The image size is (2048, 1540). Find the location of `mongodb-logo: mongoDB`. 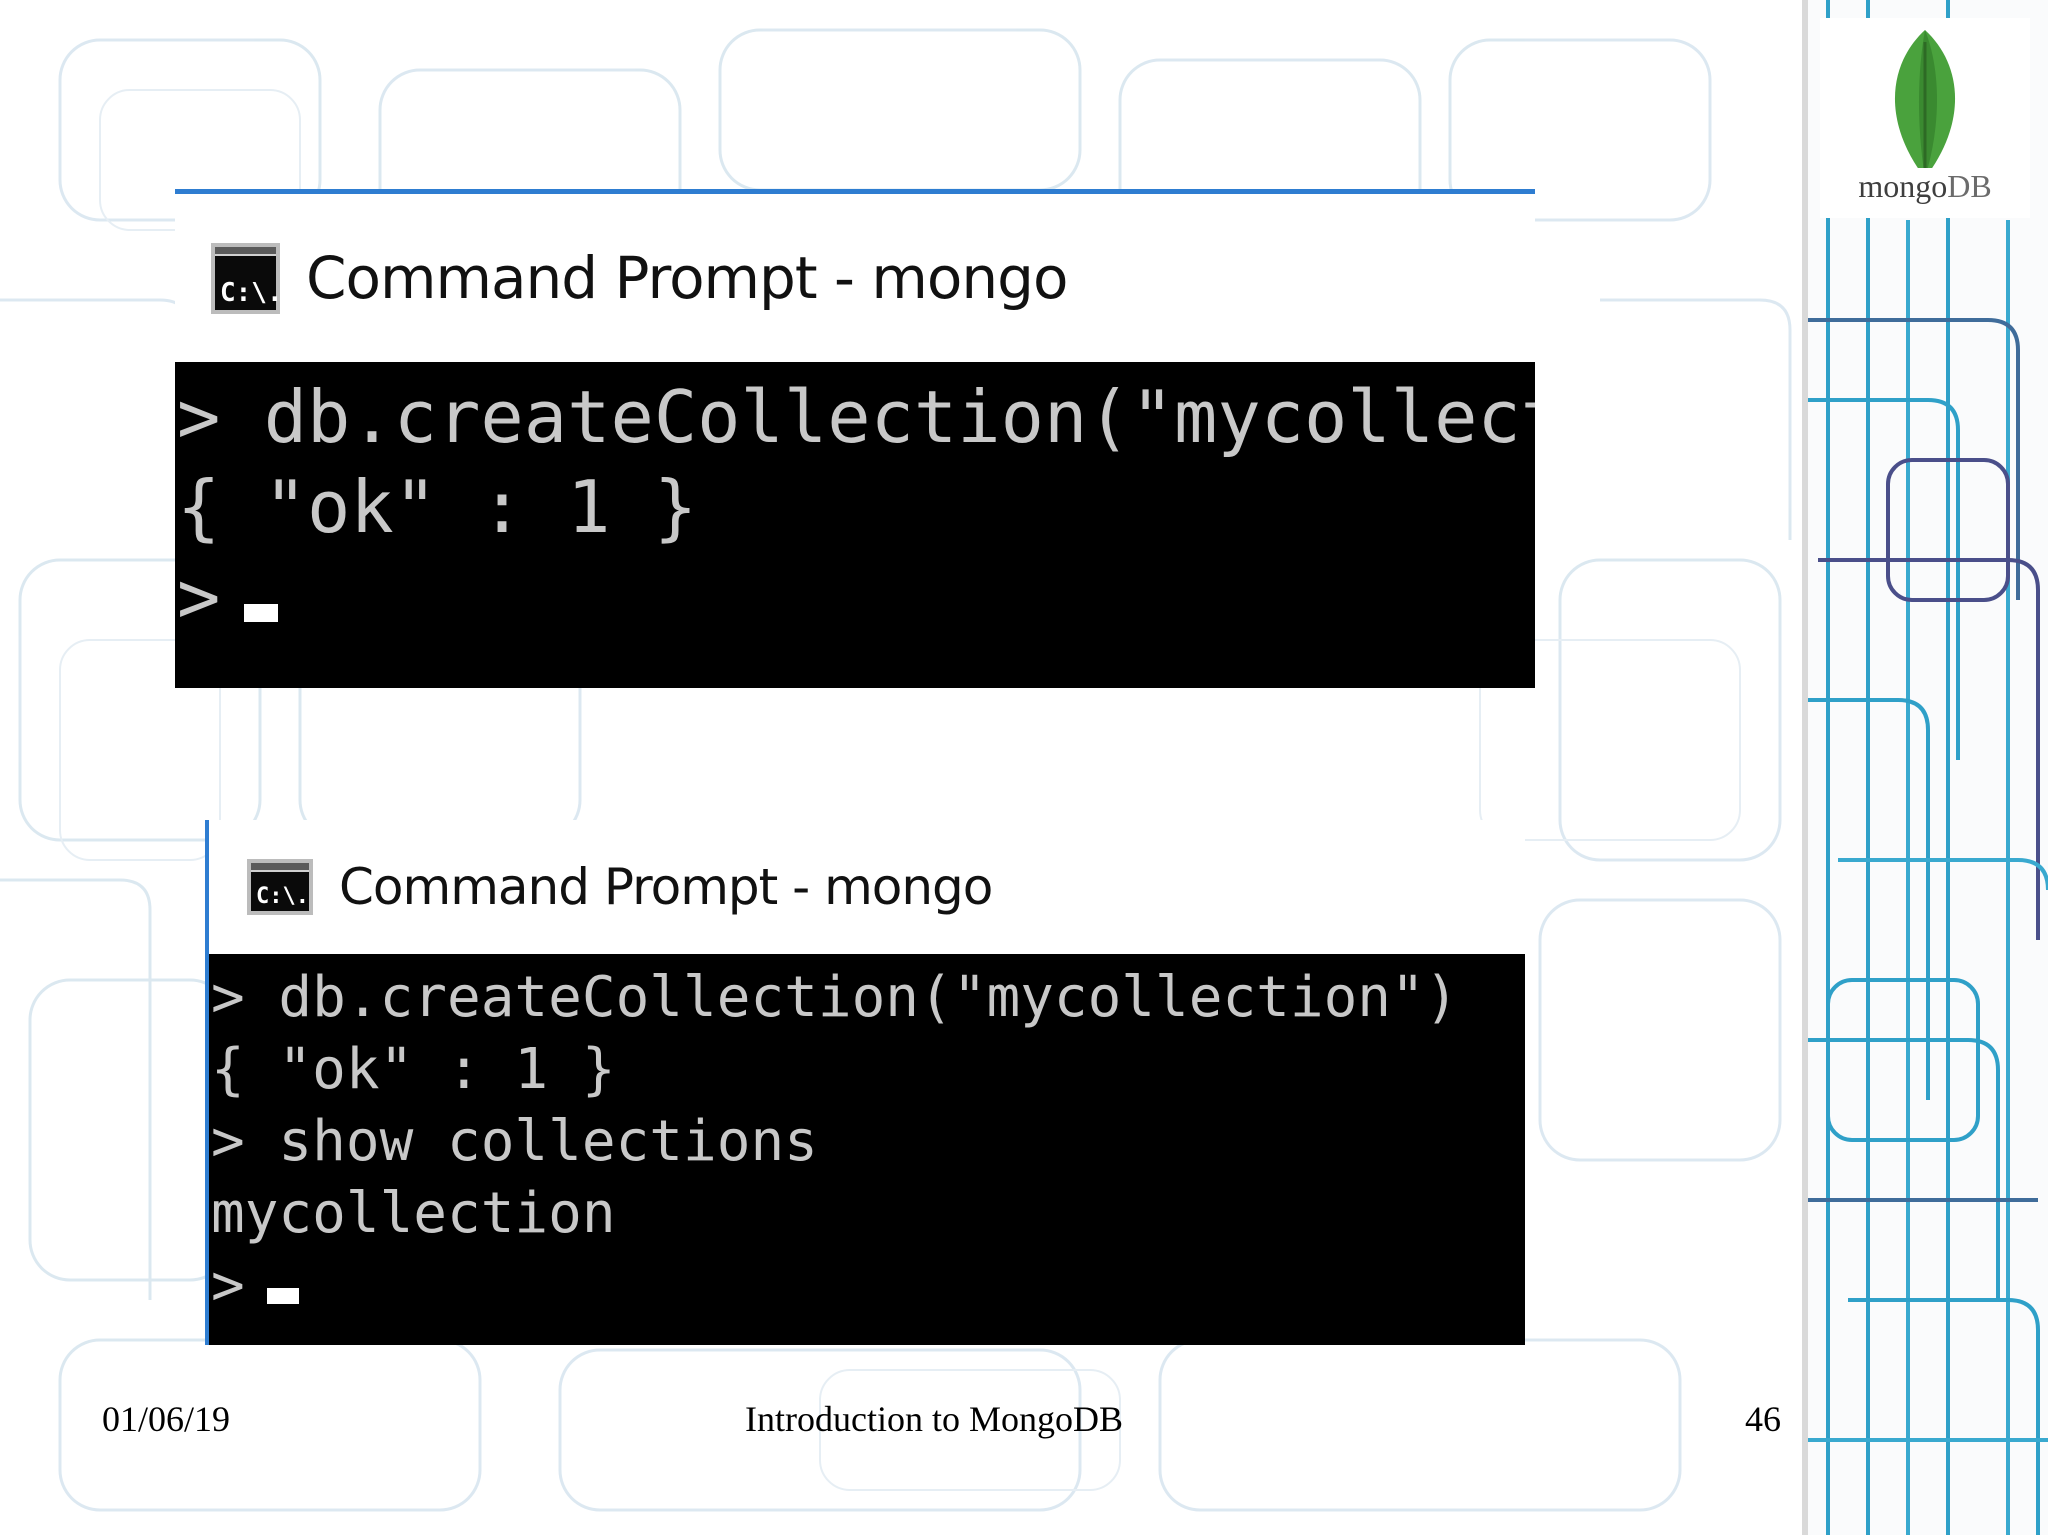

mongodb-logo: mongoDB is located at coordinates (1925, 118).